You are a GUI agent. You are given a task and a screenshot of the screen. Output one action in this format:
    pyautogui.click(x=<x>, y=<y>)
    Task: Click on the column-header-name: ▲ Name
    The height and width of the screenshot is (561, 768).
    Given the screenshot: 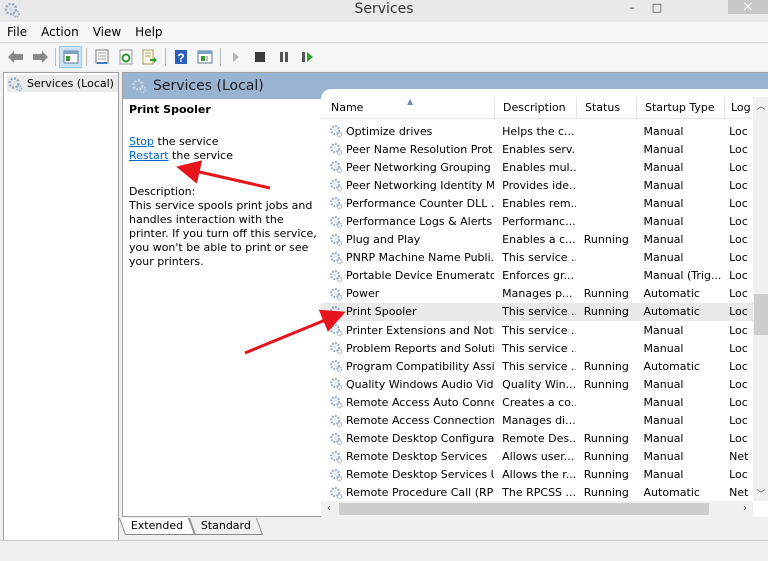 What is the action you would take?
    pyautogui.click(x=408, y=107)
    